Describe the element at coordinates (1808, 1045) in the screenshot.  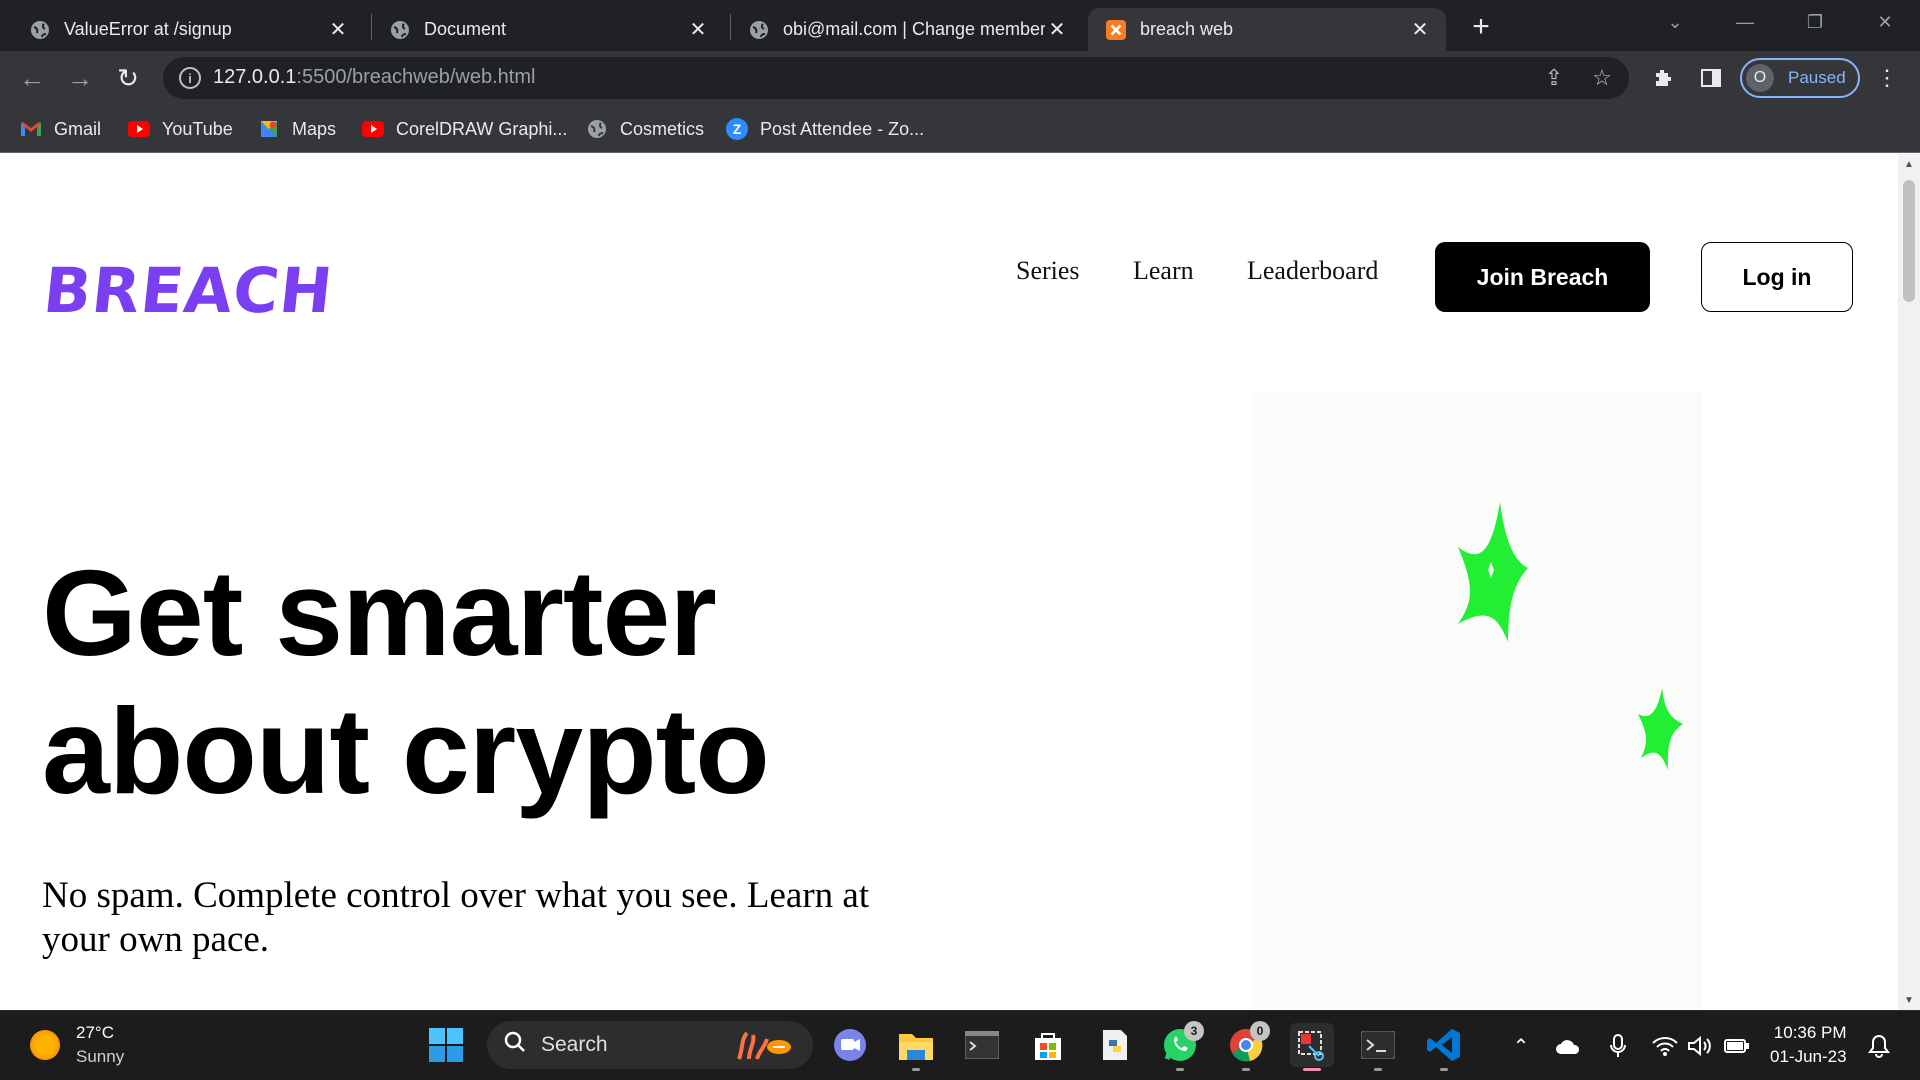
I see `system-clock: 10:36 PM 01-Jun-23` at that location.